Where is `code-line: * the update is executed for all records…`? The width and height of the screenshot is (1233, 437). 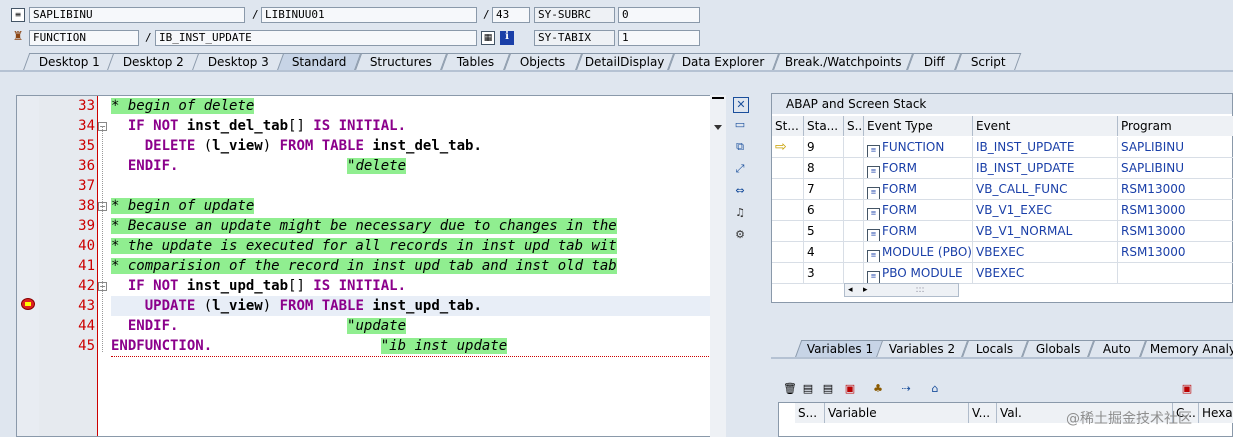
code-line: * the update is executed for all records… is located at coordinates (411, 246).